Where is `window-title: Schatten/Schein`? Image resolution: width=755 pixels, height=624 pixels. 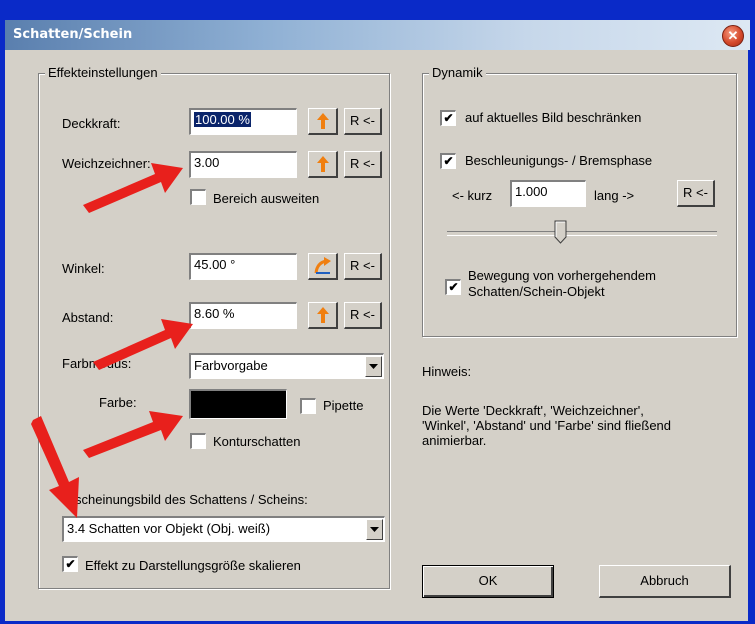 window-title: Schatten/Schein is located at coordinates (73, 34).